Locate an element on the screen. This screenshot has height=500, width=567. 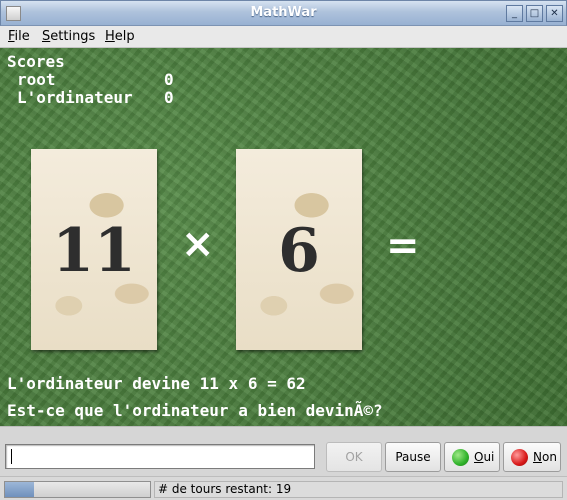
computer-guess-message: L'ordinateur devine 11 x 6 = 62 is located at coordinates (156, 383).